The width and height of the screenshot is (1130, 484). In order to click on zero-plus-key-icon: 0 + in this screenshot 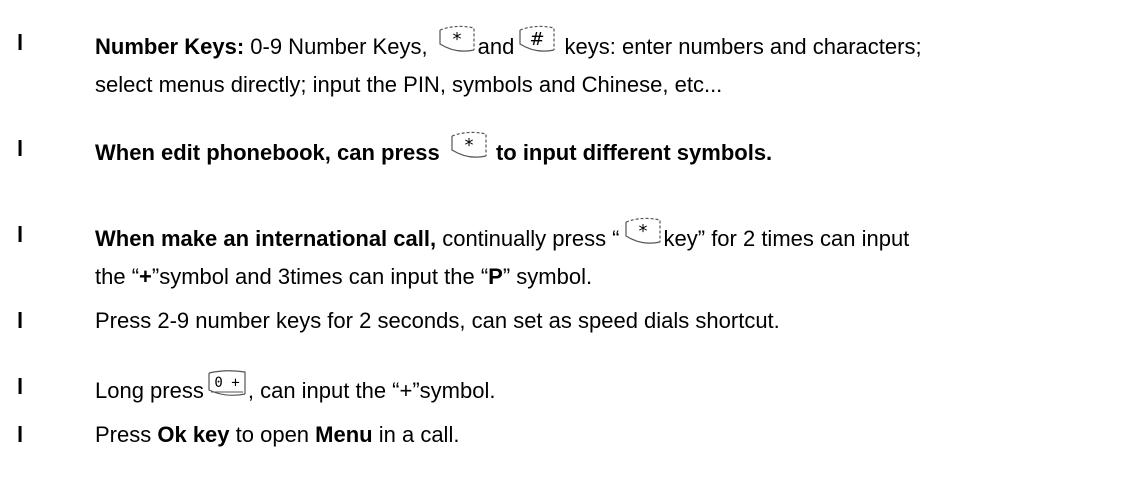, I will do `click(226, 386)`.